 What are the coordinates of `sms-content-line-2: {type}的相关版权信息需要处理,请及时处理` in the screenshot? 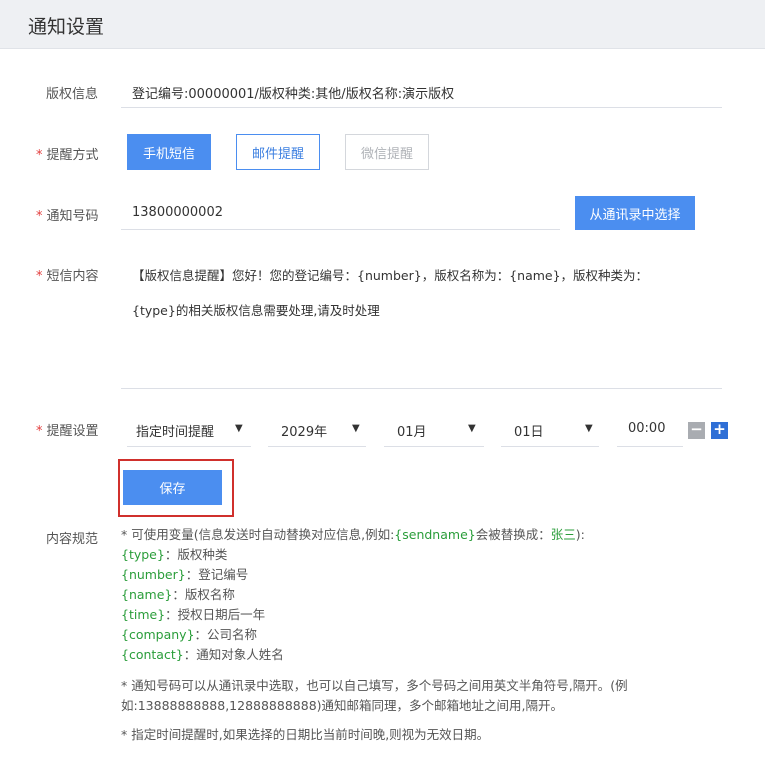 It's located at (256, 310).